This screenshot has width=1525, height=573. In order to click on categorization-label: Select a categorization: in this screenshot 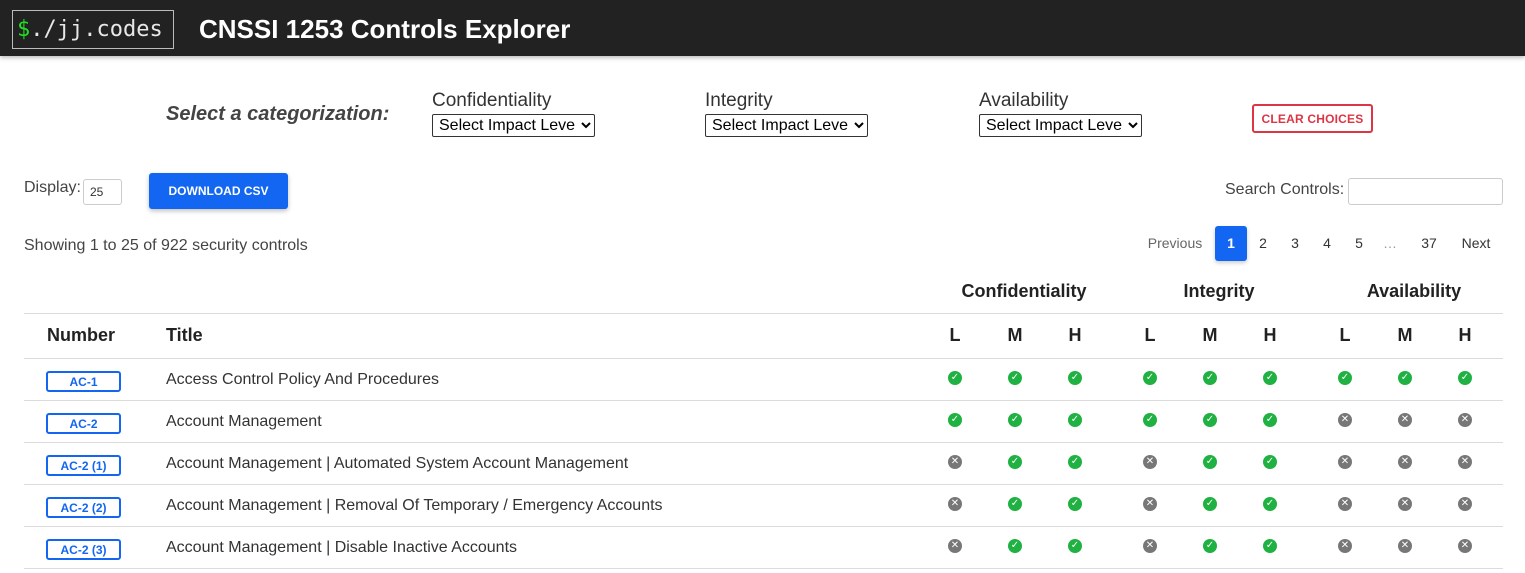, I will do `click(278, 114)`.